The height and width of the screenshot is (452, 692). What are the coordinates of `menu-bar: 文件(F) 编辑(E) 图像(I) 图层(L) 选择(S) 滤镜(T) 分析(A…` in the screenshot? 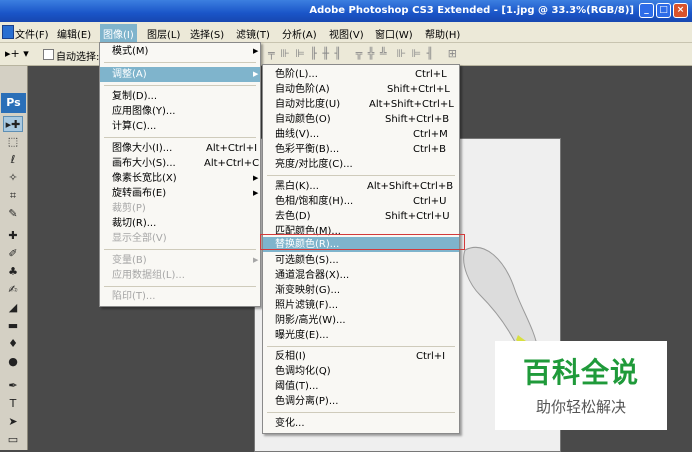 It's located at (346, 32).